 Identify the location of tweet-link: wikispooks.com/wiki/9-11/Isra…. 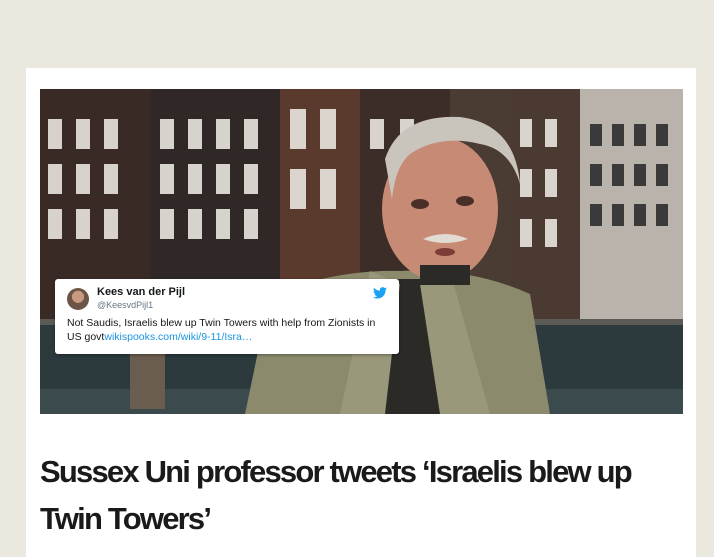
(178, 337).